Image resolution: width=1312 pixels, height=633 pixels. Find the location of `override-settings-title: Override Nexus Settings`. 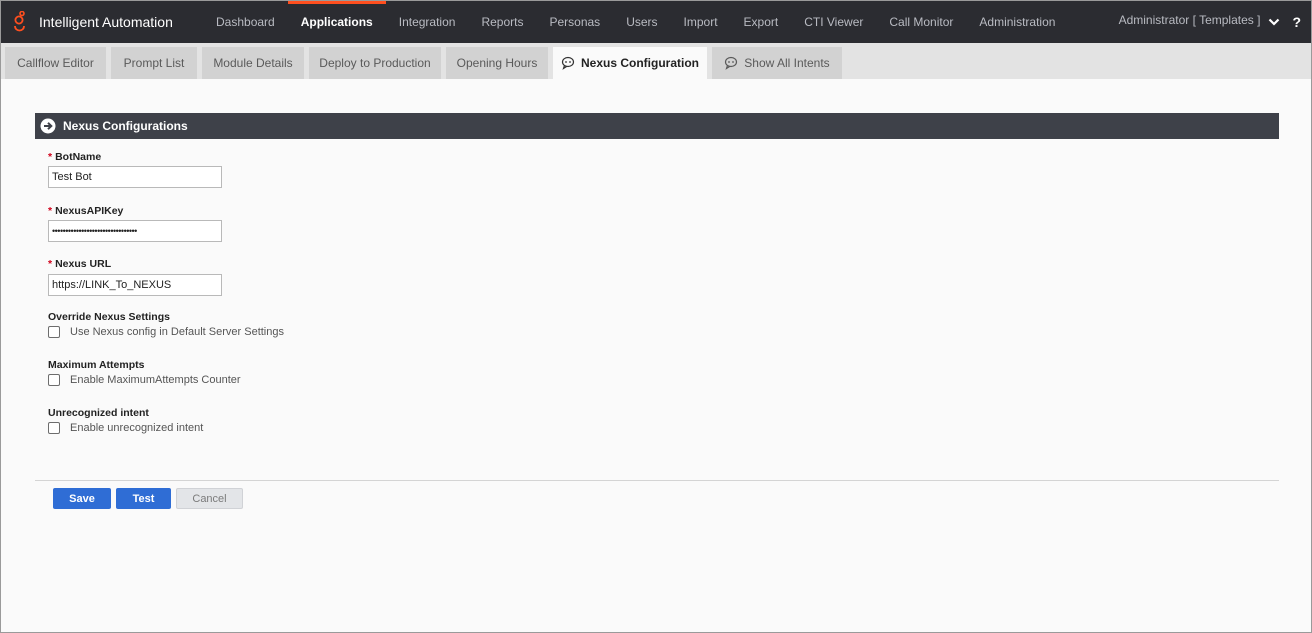

override-settings-title: Override Nexus Settings is located at coordinates (109, 317).